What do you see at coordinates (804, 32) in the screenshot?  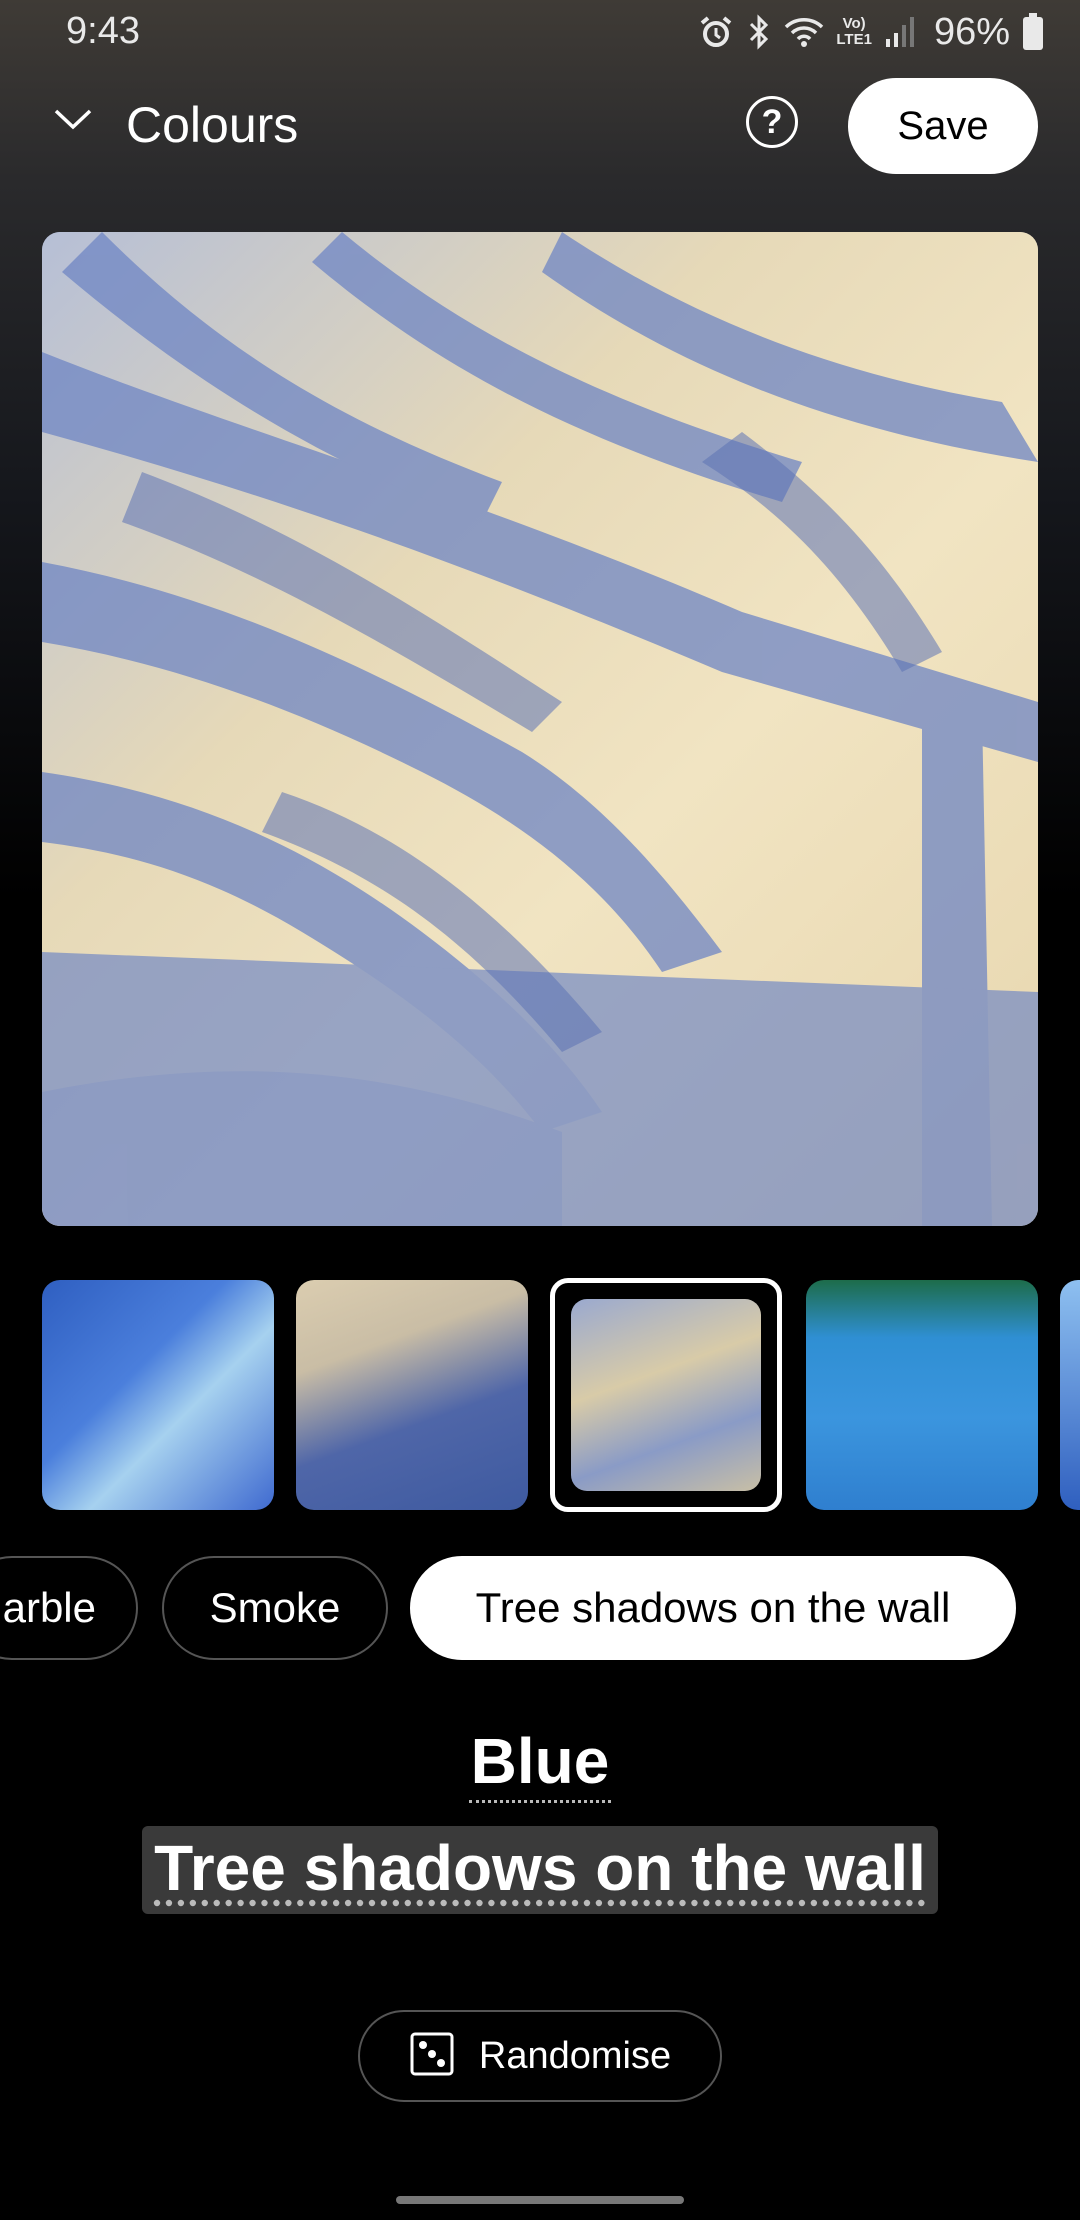 I see `wifi-icon` at bounding box center [804, 32].